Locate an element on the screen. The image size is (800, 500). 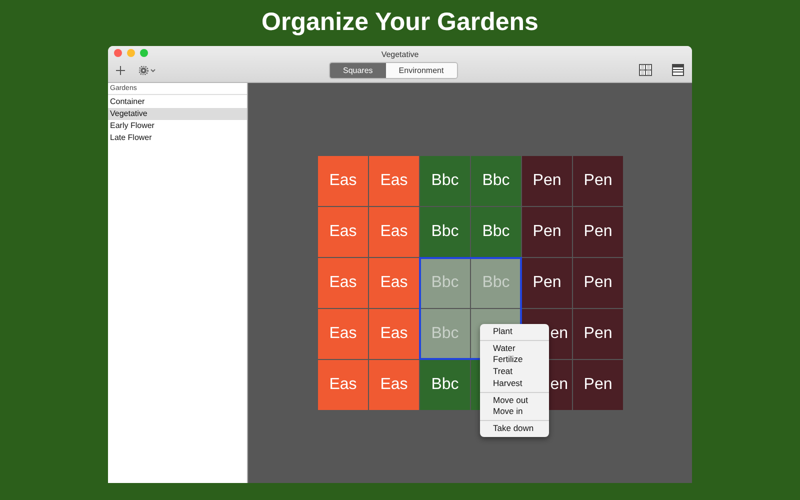
garden-item: Early Flower is located at coordinates (177, 126).